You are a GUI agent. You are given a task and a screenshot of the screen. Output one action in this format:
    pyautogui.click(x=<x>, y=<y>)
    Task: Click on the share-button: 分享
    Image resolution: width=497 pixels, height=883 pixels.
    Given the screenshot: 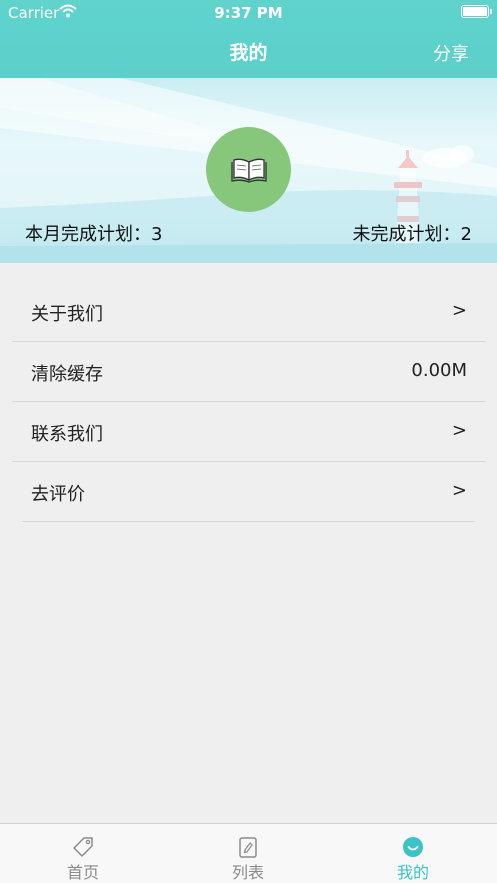 What is the action you would take?
    pyautogui.click(x=451, y=53)
    